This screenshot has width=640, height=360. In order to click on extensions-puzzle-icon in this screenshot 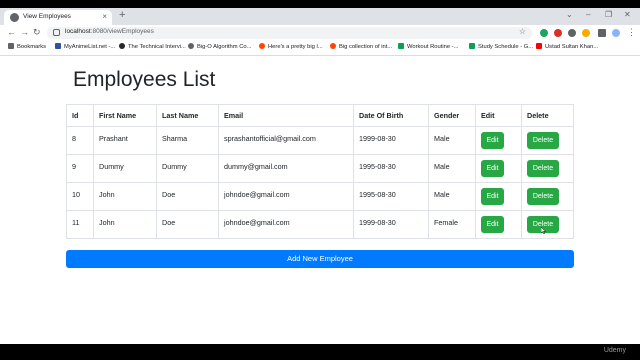, I will do `click(602, 33)`.